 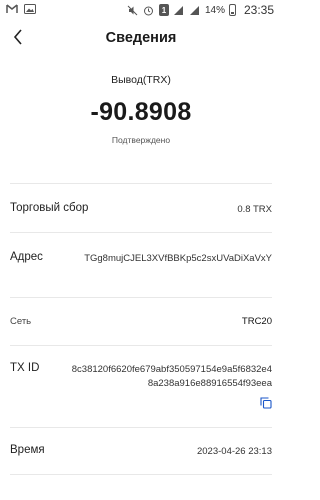 I want to click on app-header: Сведения, so click(x=141, y=39).